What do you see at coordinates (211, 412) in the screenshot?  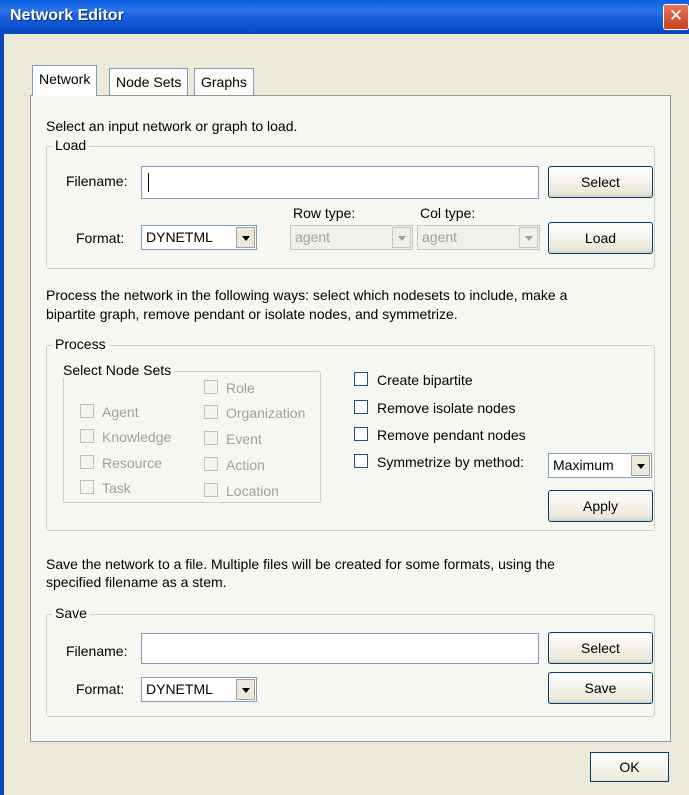 I see `organization-checkbox` at bounding box center [211, 412].